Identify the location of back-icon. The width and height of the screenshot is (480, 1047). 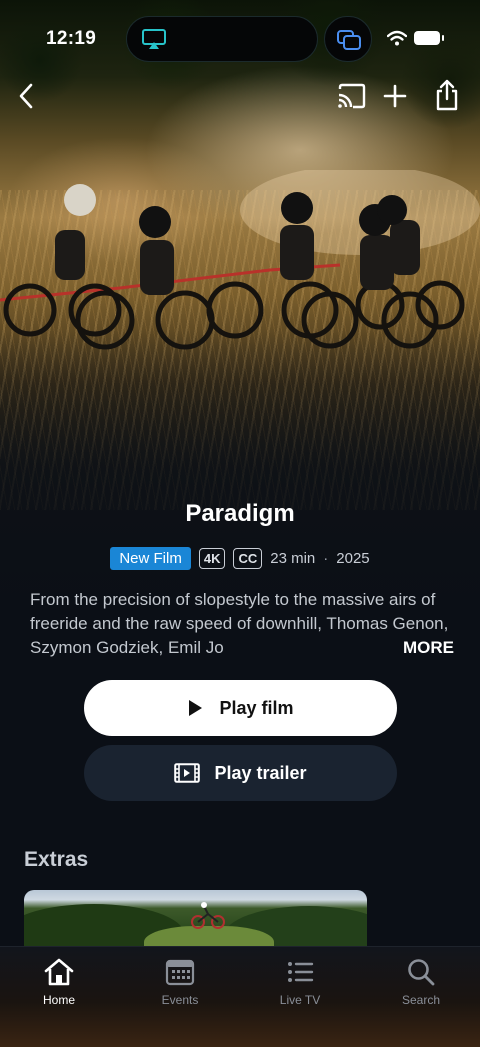
(27, 96).